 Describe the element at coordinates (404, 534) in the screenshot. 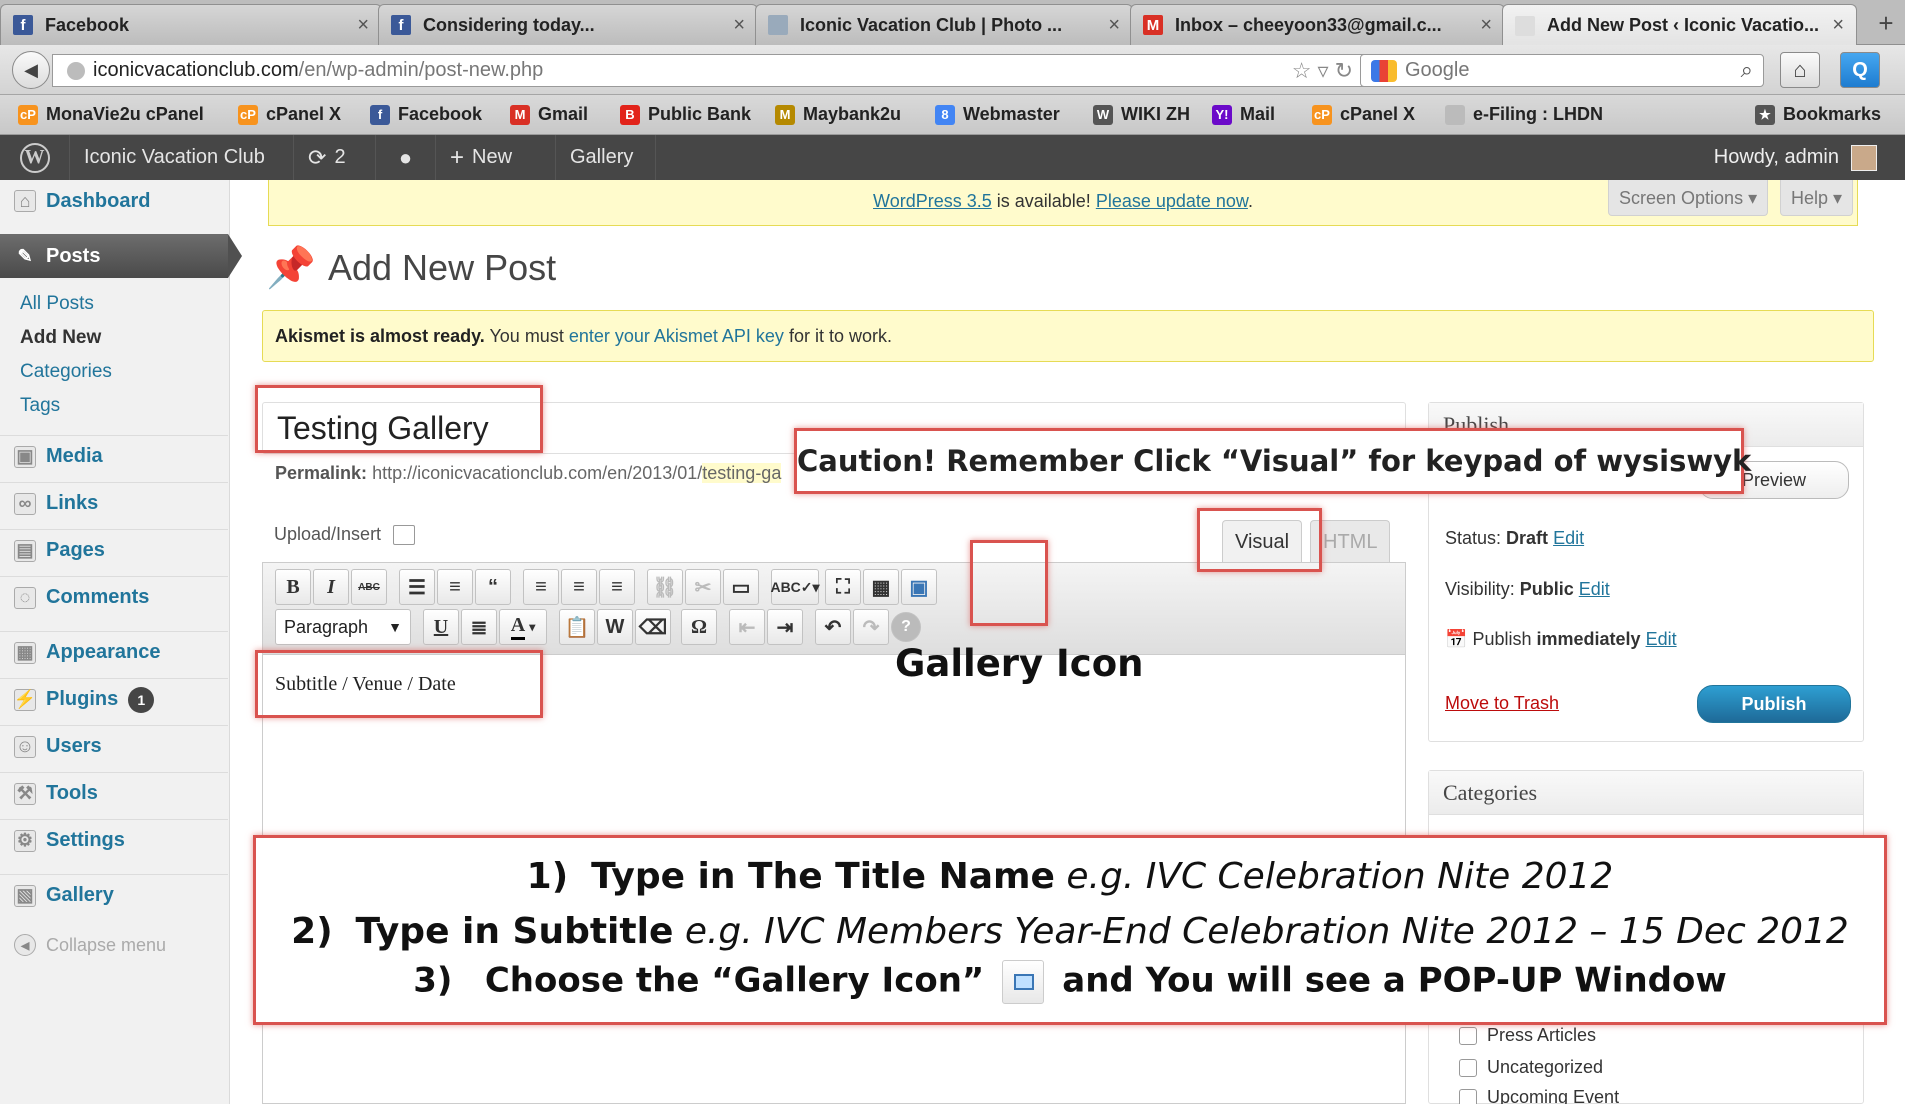

I see `add-media-icon` at that location.